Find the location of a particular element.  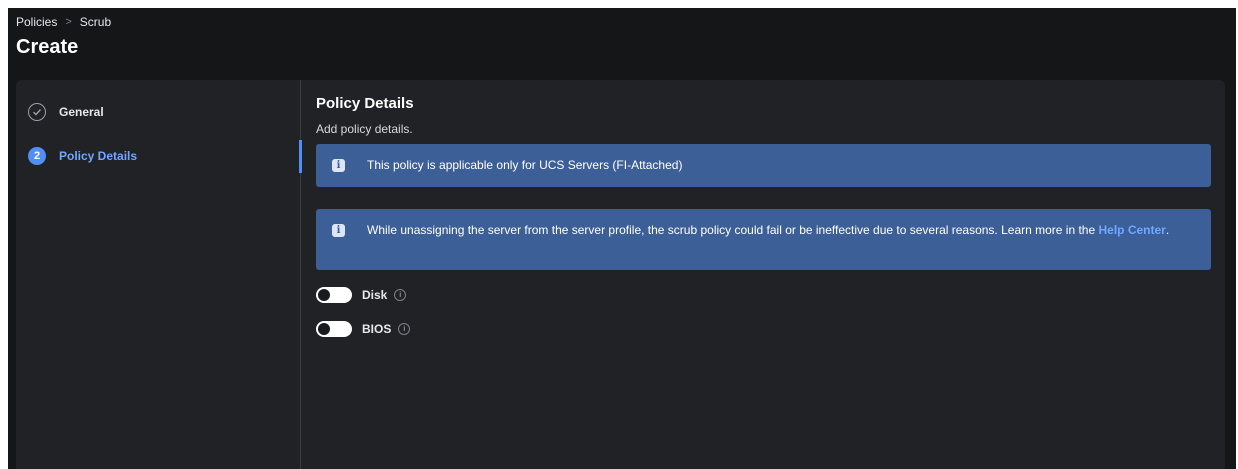

page-title: Create is located at coordinates (47, 47).